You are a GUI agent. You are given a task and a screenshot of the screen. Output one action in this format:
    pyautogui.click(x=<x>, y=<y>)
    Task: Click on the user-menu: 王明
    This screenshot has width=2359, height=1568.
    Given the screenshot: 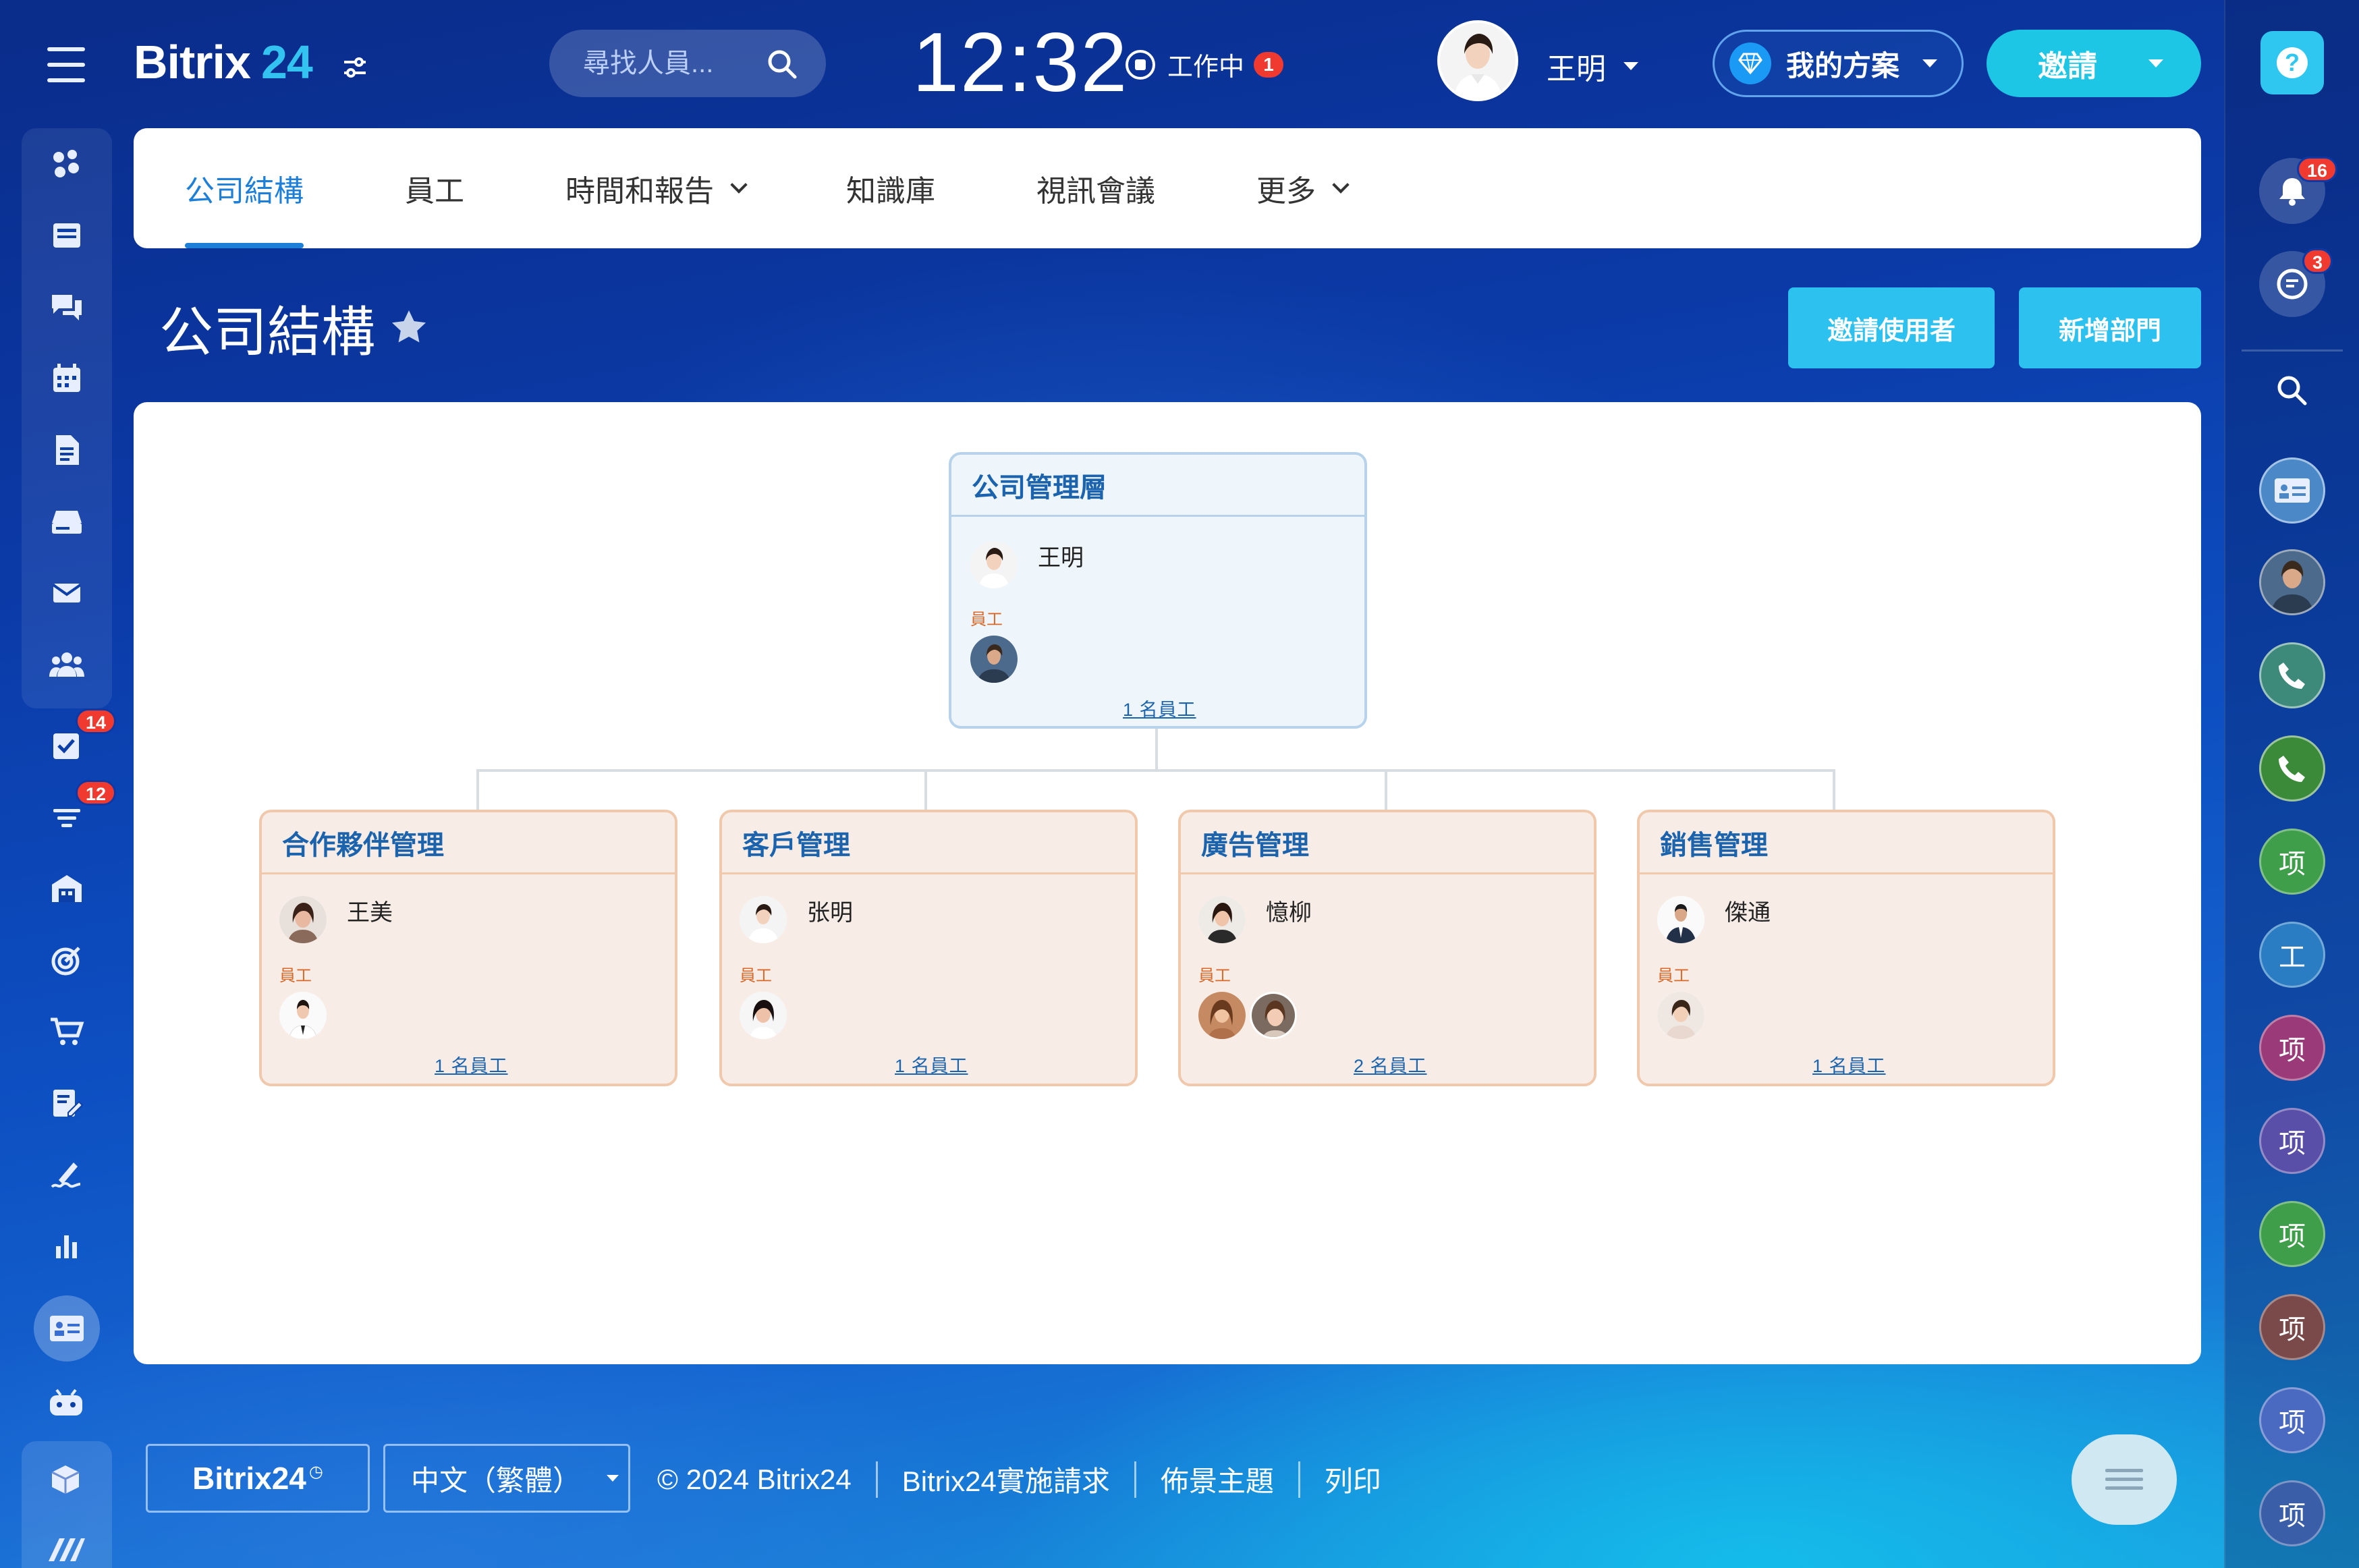 What is the action you would take?
    pyautogui.click(x=1592, y=66)
    